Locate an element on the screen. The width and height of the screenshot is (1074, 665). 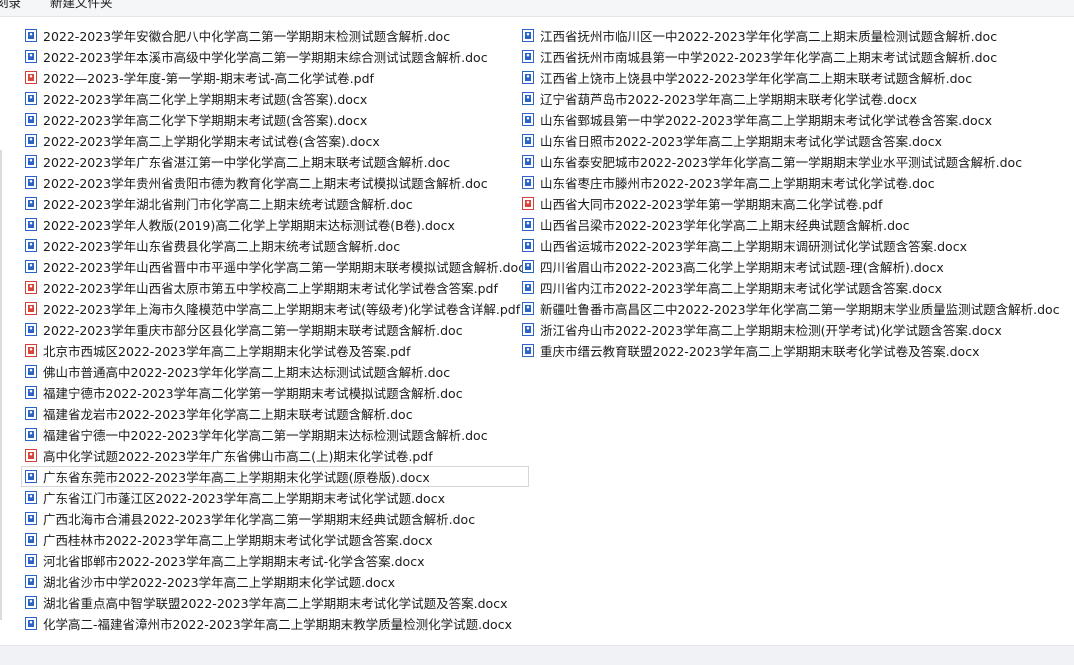
file-item: • 2022-2023学年高二化学下学期期末考试题(含答案).docx is located at coordinates (275, 119).